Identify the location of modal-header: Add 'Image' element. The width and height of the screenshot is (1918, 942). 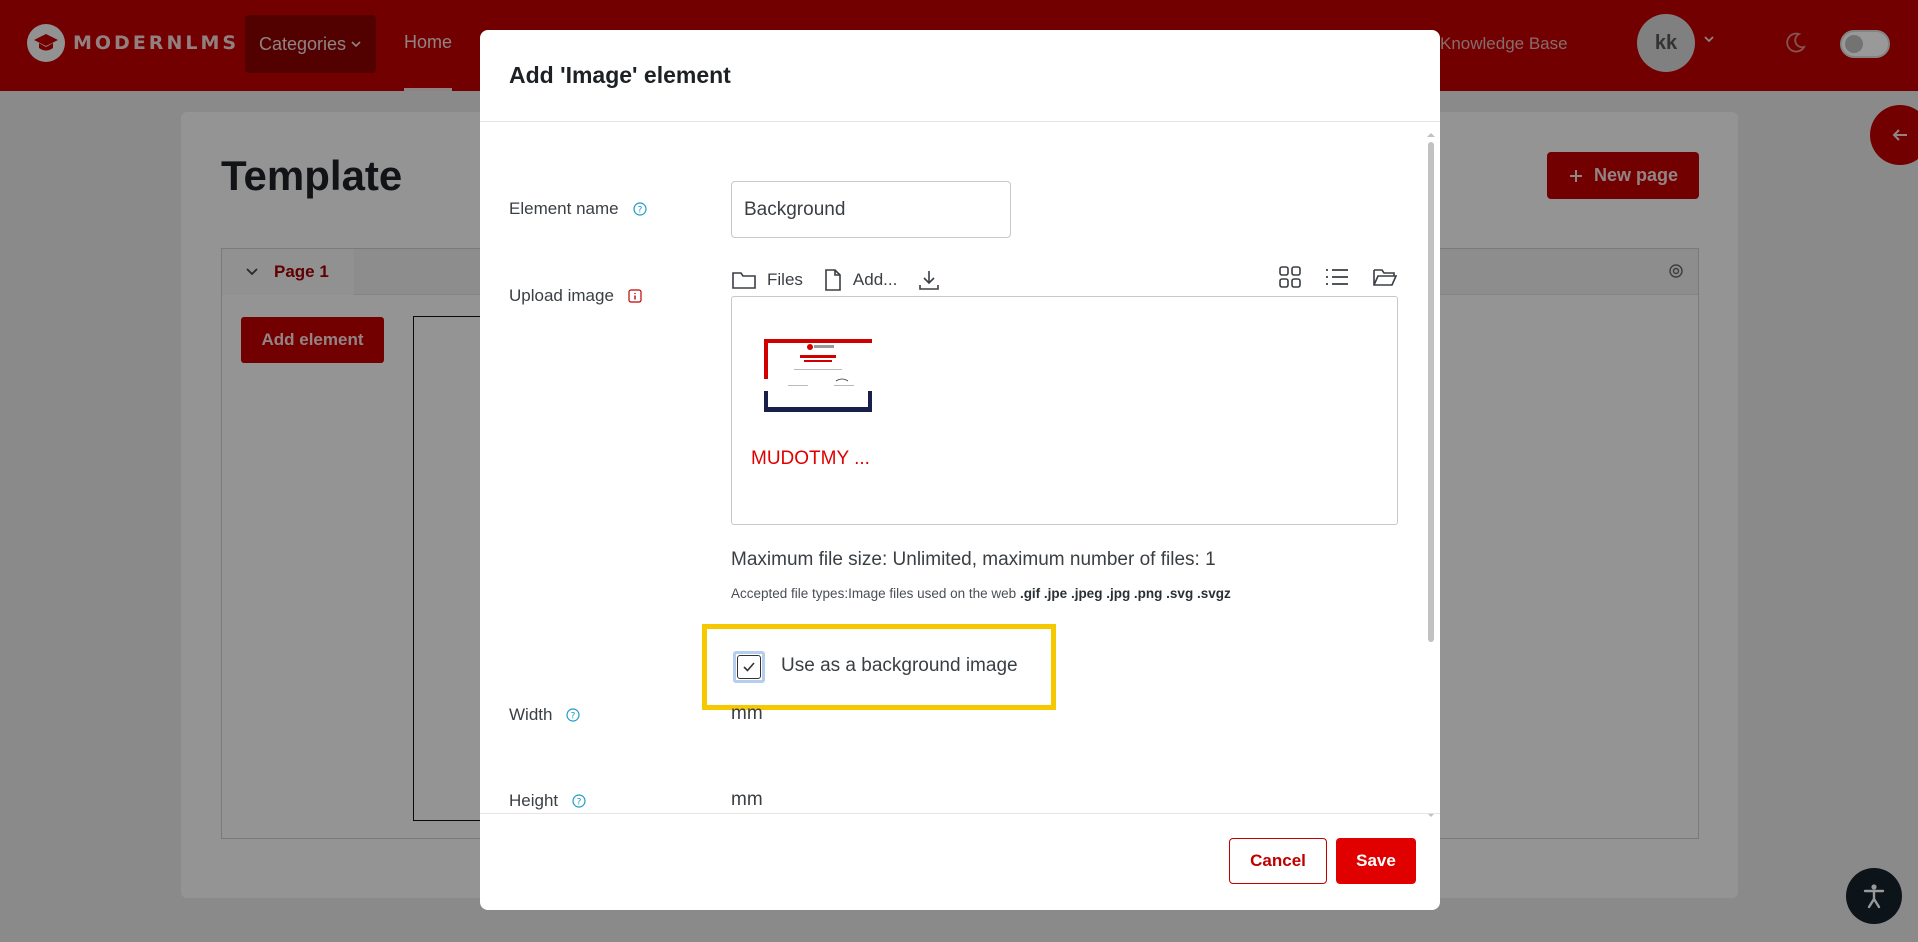
(960, 76).